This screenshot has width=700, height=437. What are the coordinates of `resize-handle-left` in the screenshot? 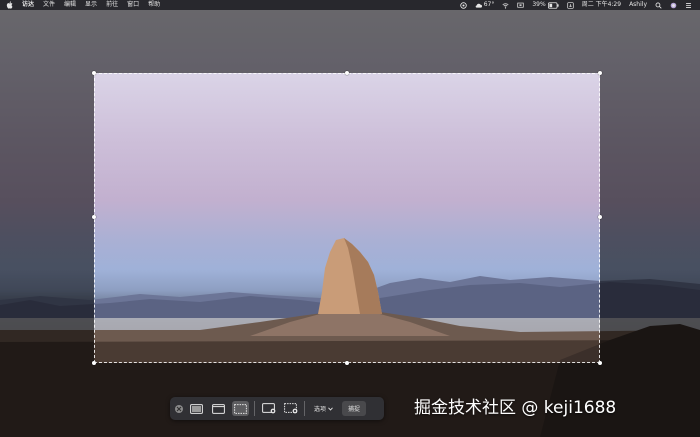 It's located at (94, 217).